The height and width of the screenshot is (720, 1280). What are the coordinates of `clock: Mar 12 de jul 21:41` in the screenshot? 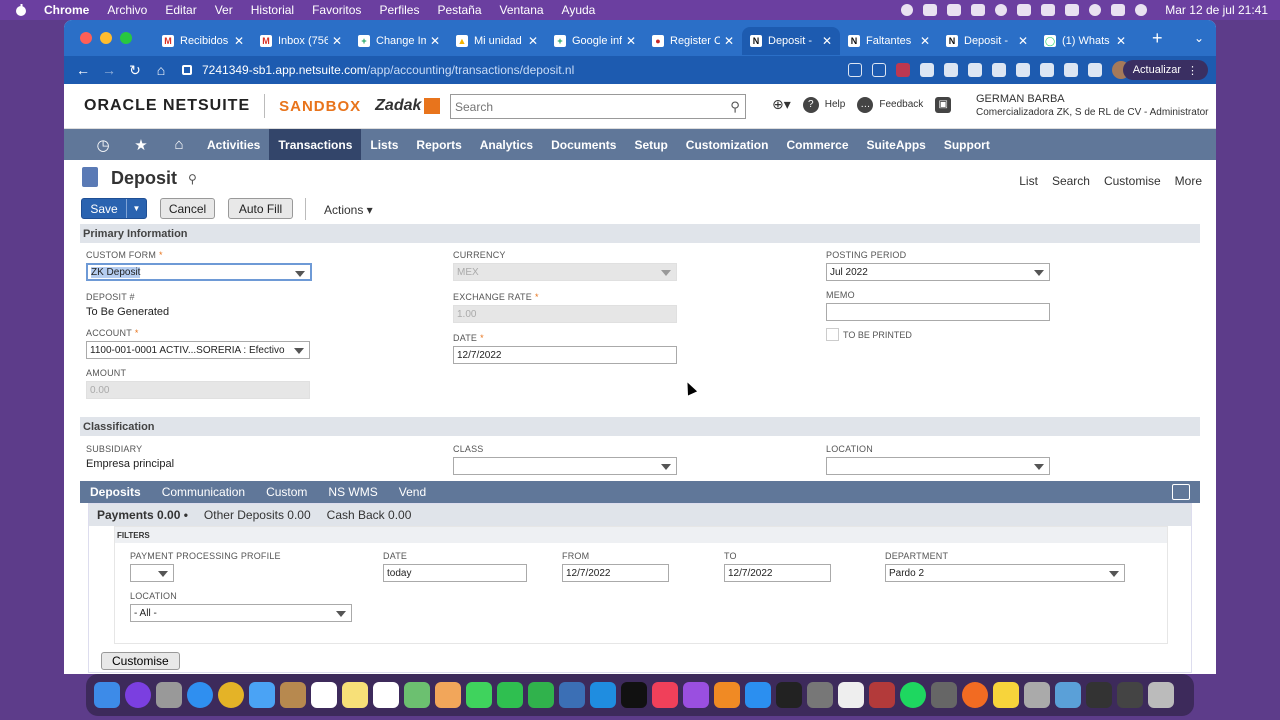 It's located at (1216, 10).